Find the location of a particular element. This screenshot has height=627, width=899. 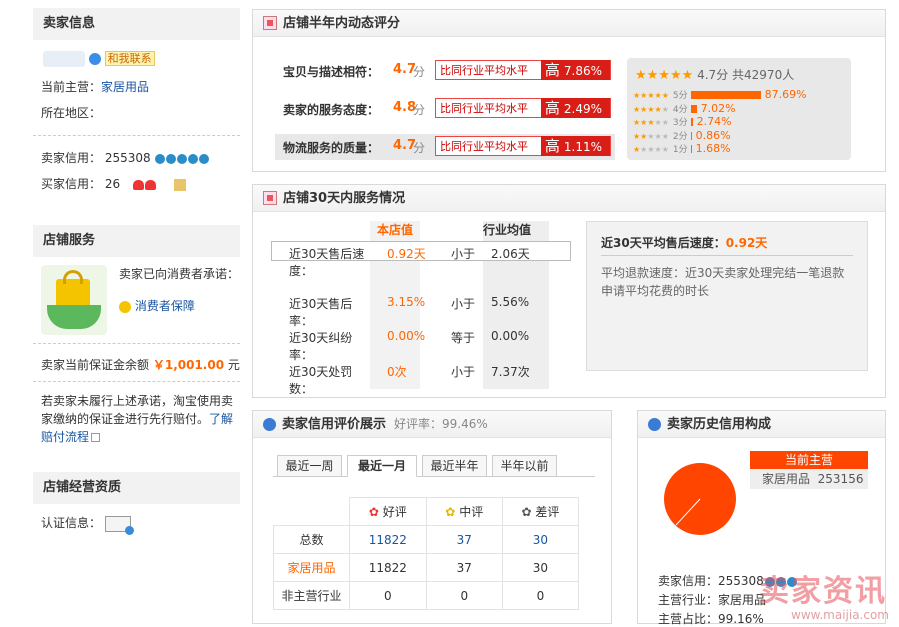

crown-icon is located at coordinates (182, 158).